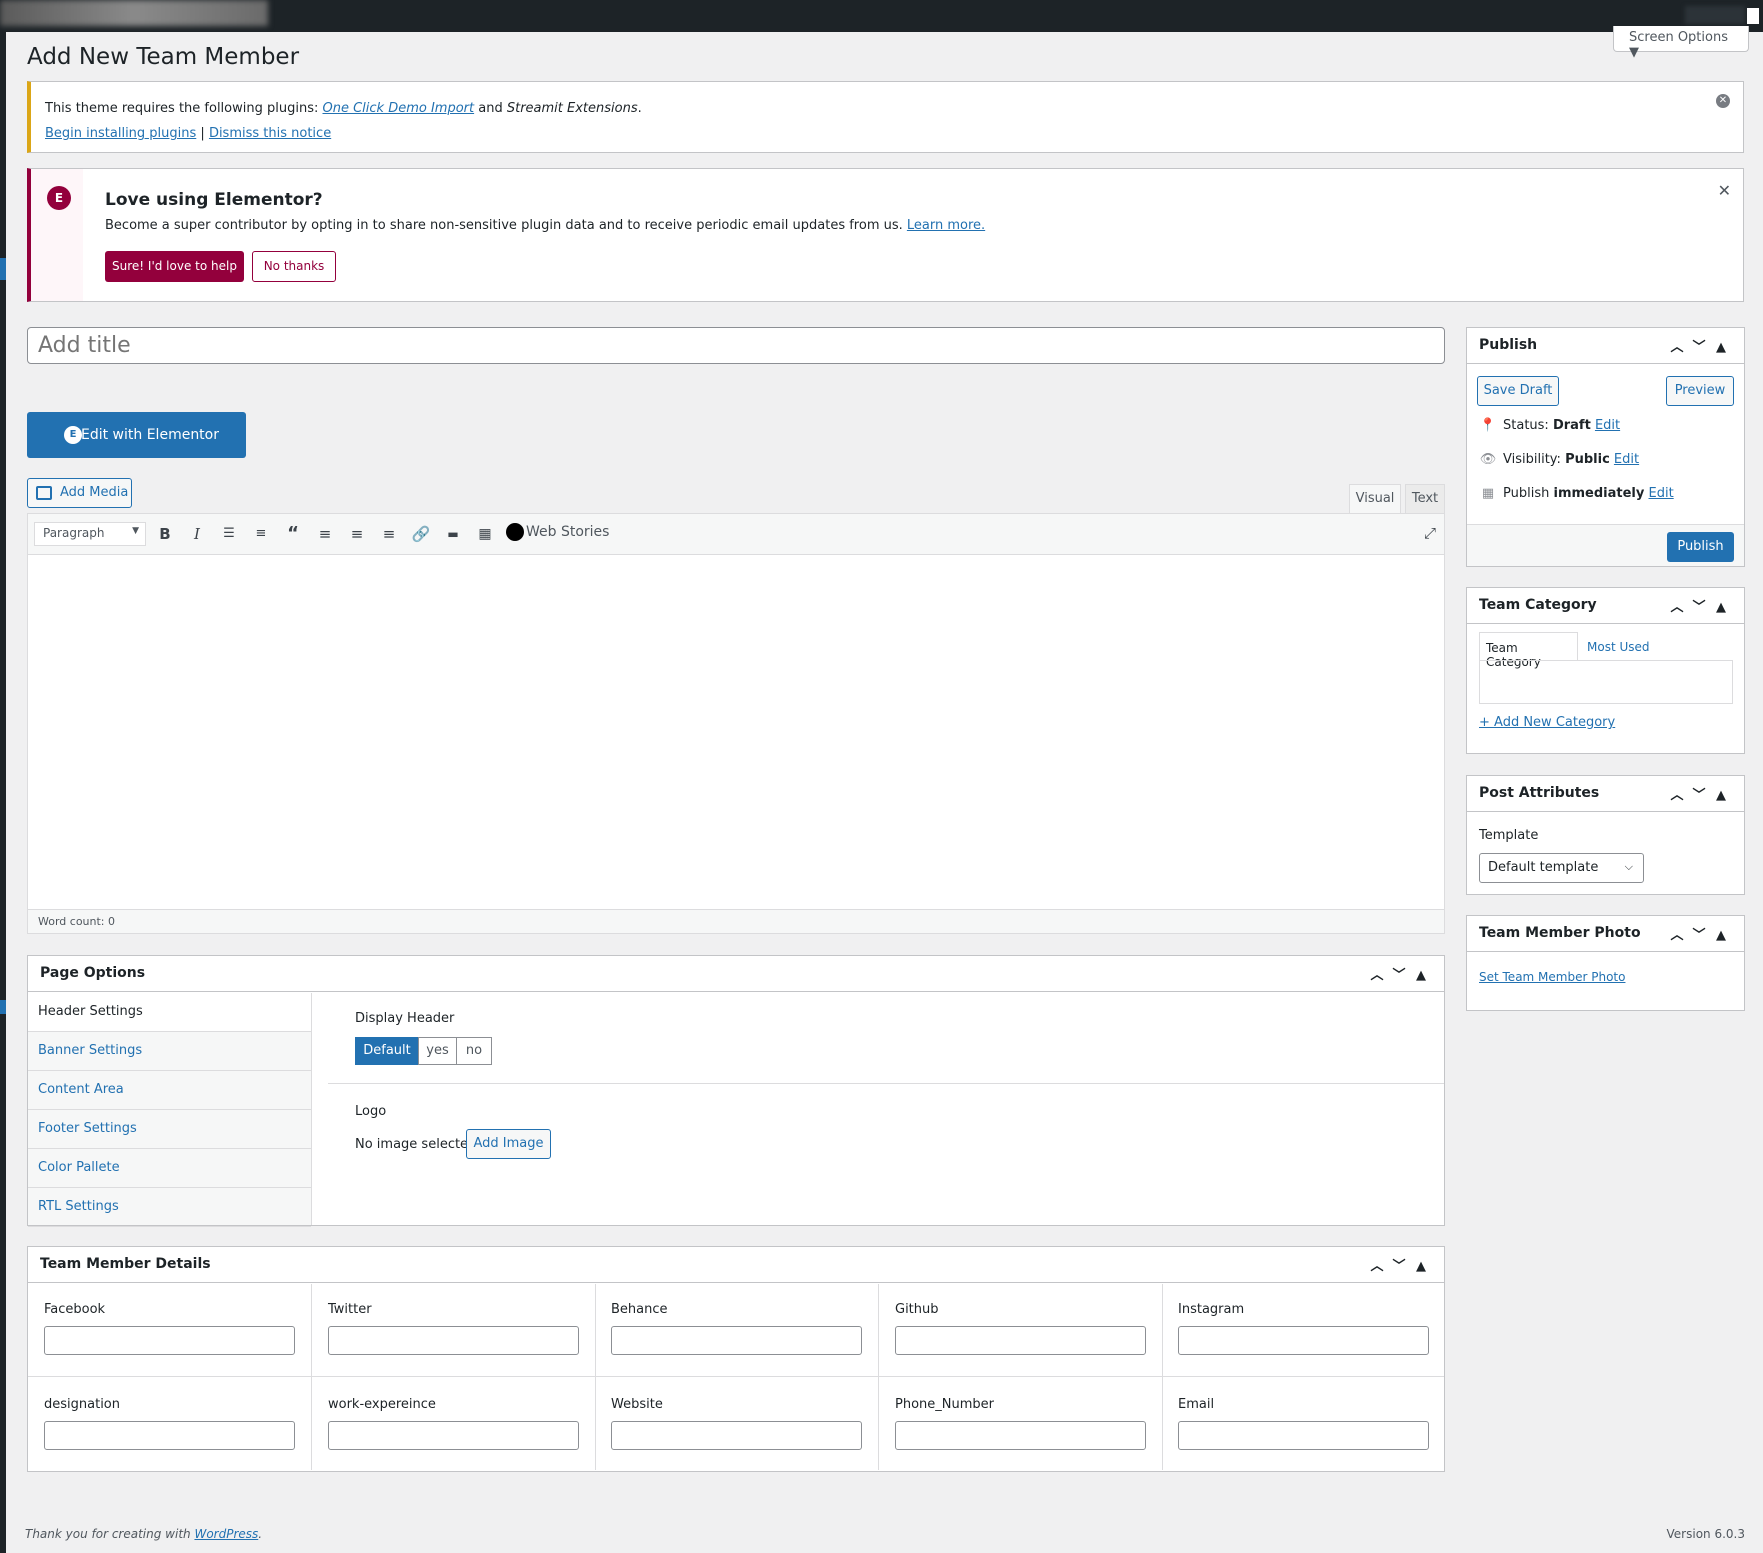 The width and height of the screenshot is (1763, 1553). What do you see at coordinates (169, 1435) in the screenshot?
I see `designation-input` at bounding box center [169, 1435].